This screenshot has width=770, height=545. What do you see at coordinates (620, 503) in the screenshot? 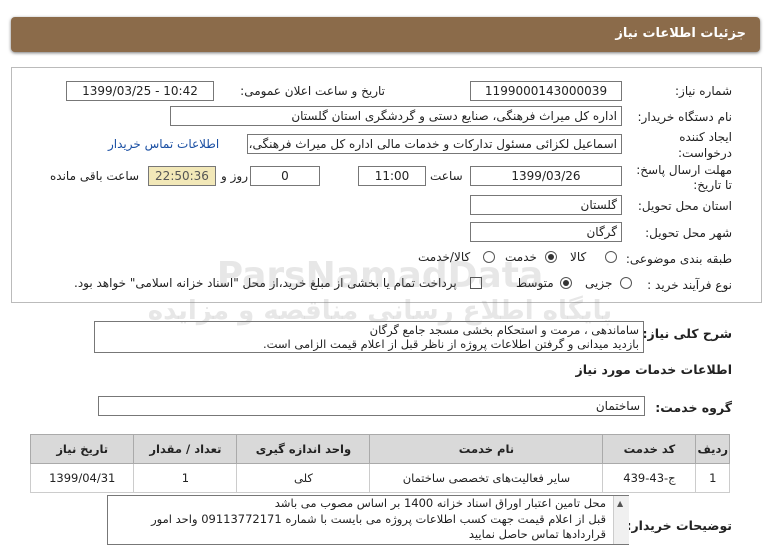
I see `scroll-up-icon: ▲` at bounding box center [620, 503].